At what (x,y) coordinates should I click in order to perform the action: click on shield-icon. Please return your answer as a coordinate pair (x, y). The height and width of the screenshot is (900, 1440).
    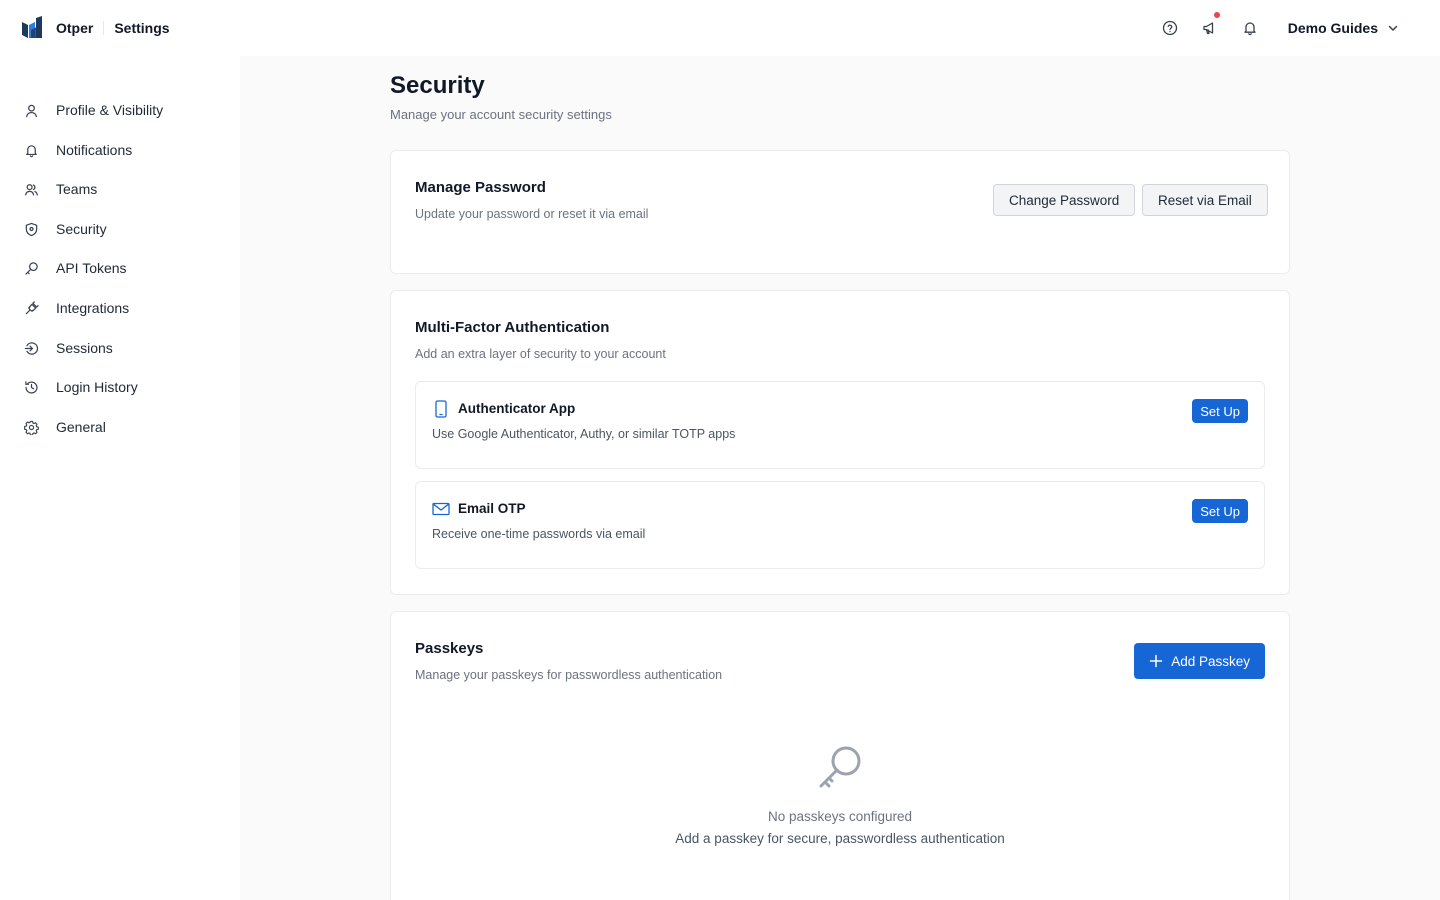
    Looking at the image, I should click on (31, 229).